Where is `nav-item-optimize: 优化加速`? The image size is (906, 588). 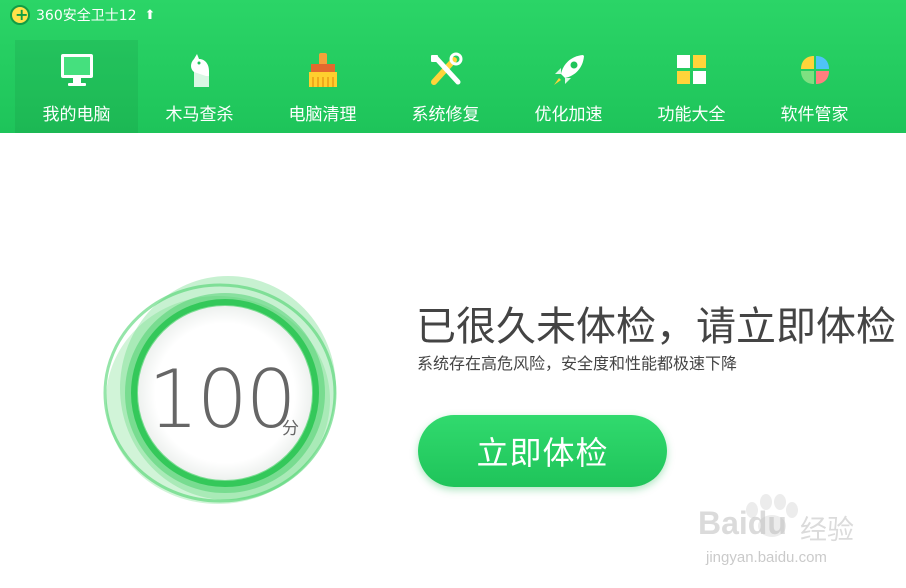 nav-item-optimize: 优化加速 is located at coordinates (568, 86).